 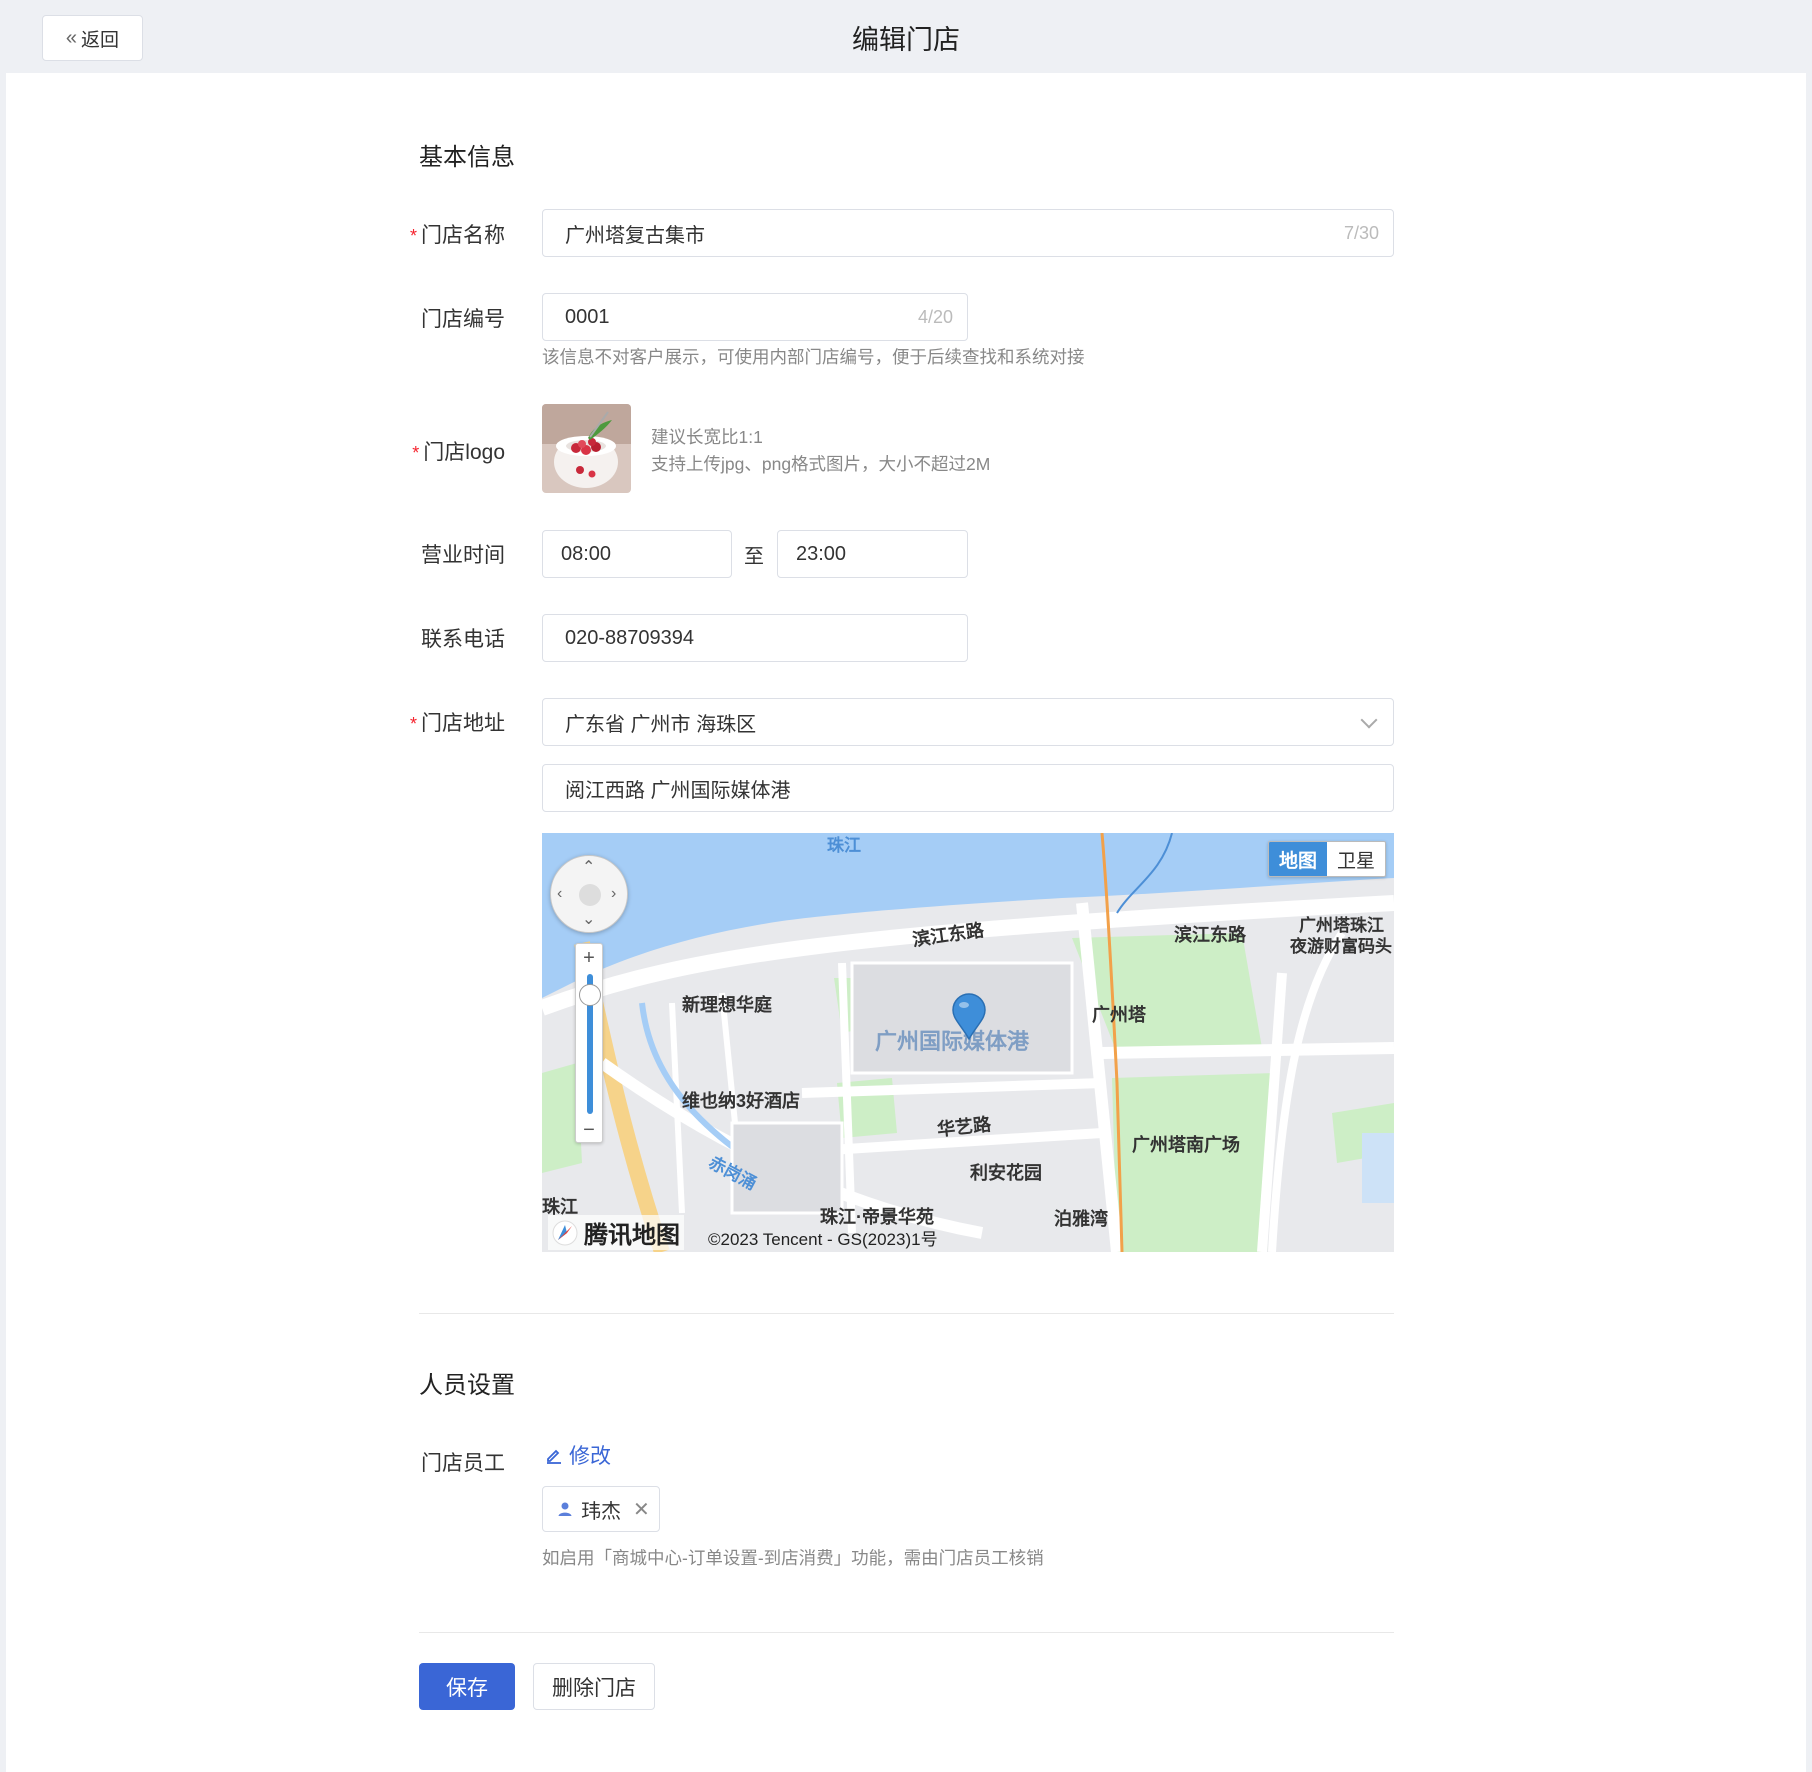 What do you see at coordinates (588, 920) in the screenshot?
I see `pan-down-icon: ⌄` at bounding box center [588, 920].